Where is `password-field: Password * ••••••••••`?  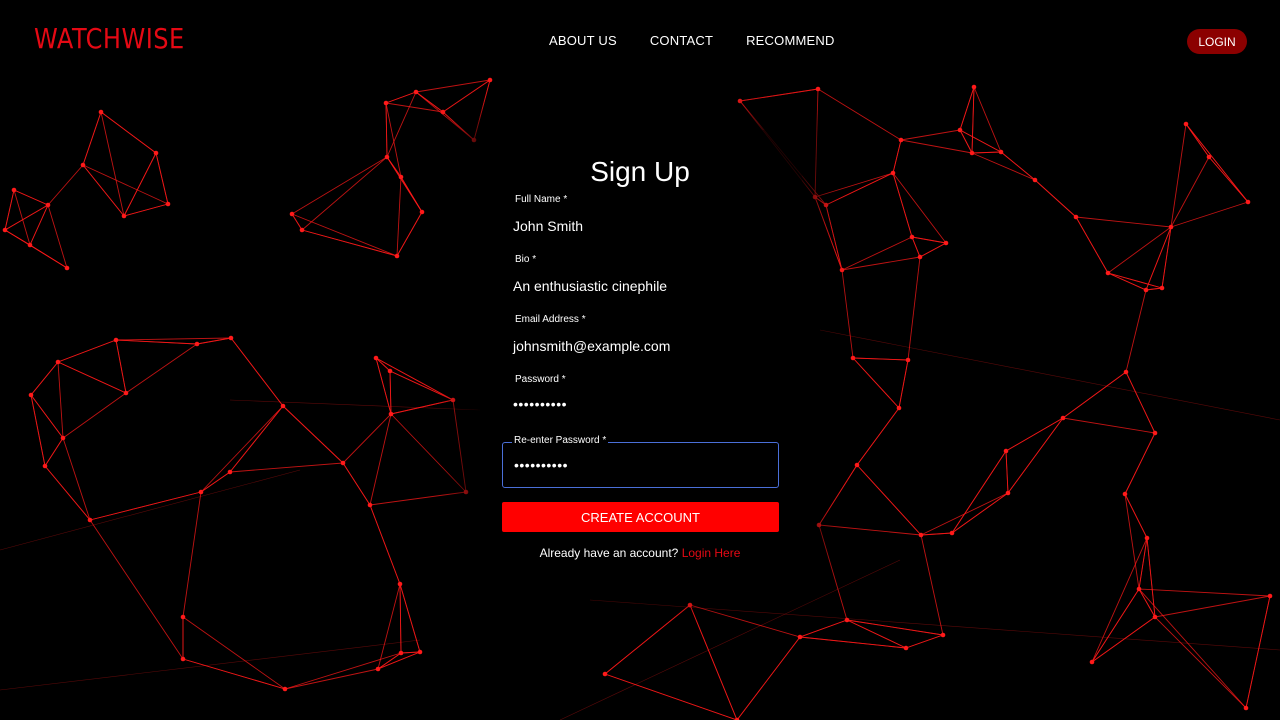 password-field: Password * •••••••••• is located at coordinates (640, 401).